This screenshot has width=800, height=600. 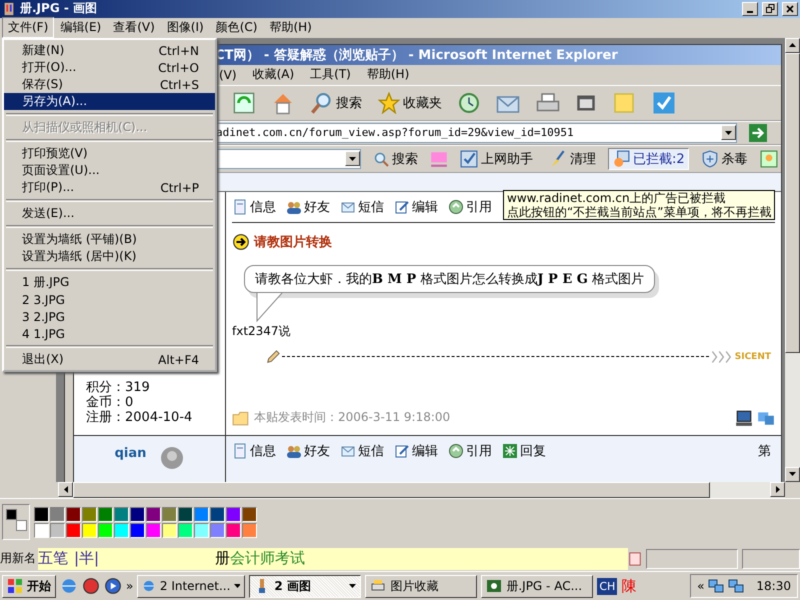 I want to click on current-colors, so click(x=16, y=522).